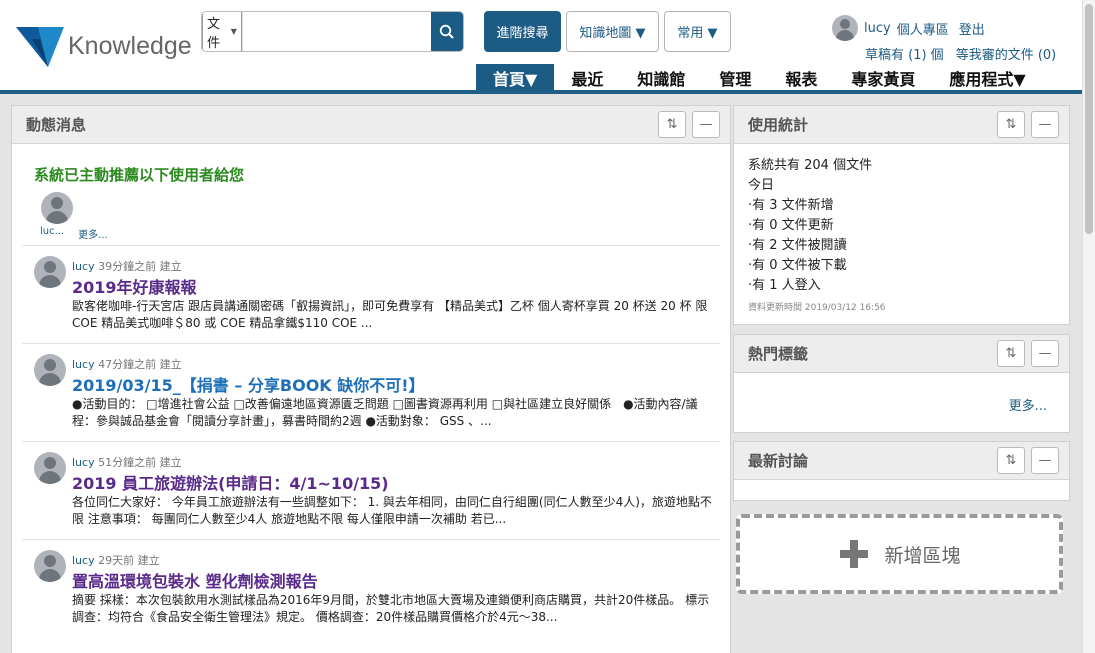 The height and width of the screenshot is (653, 1095). Describe the element at coordinates (336, 31) in the screenshot. I see `search-input` at that location.